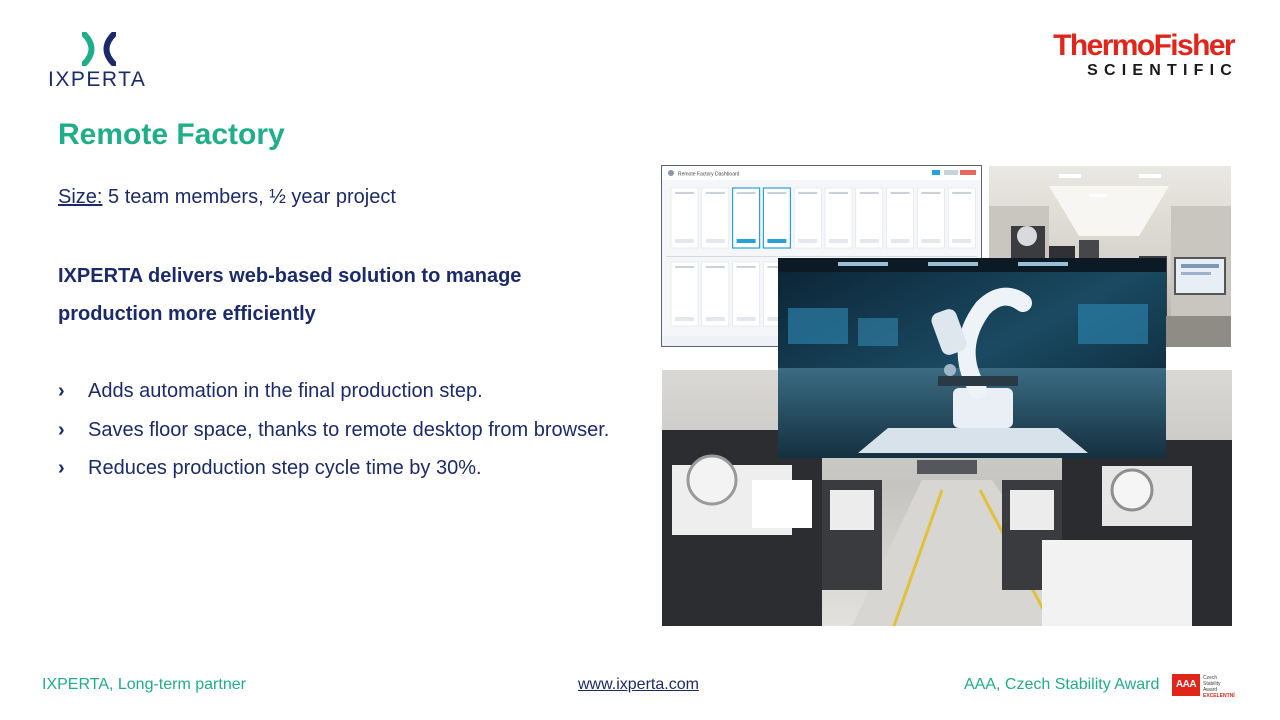  What do you see at coordinates (80, 197) in the screenshot?
I see `project-size-label: Size:` at bounding box center [80, 197].